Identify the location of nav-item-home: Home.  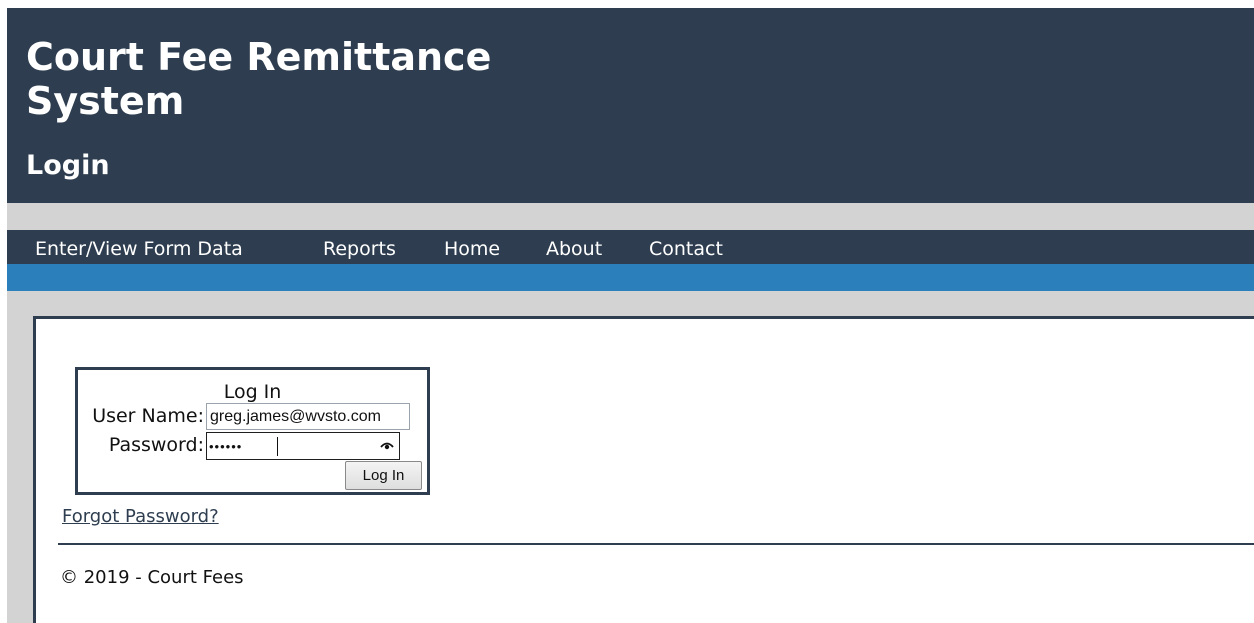
(472, 247).